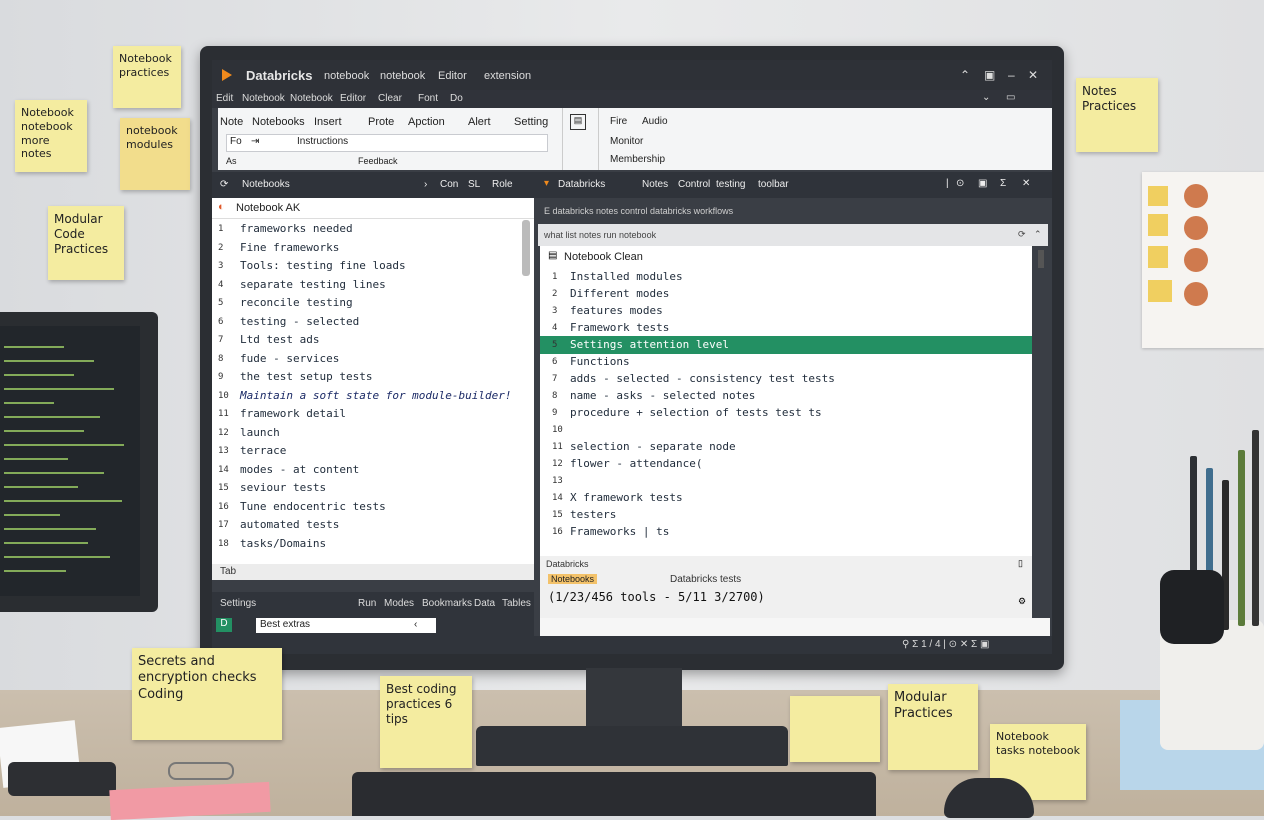 The height and width of the screenshot is (820, 1264). Describe the element at coordinates (289, 247) in the screenshot. I see `code-line: Fine frameworks` at that location.